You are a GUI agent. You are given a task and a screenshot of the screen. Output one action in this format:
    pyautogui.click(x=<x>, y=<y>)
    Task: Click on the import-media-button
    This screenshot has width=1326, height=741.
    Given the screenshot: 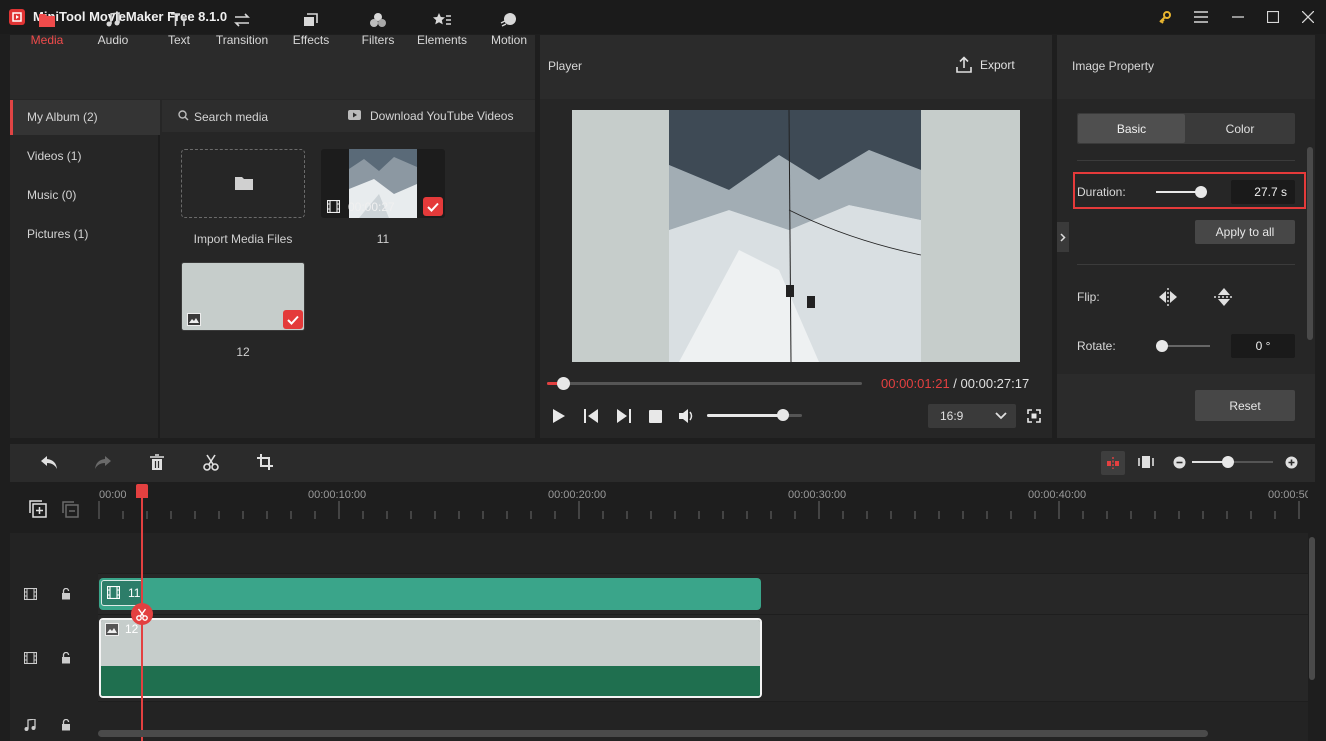 What is the action you would take?
    pyautogui.click(x=243, y=183)
    